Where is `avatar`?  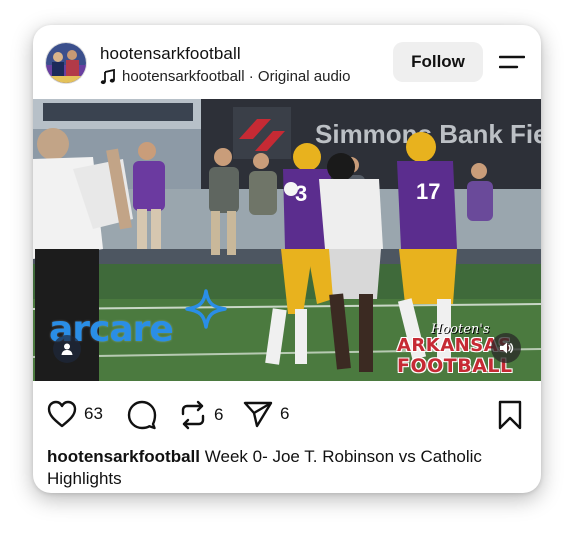
avatar is located at coordinates (66, 63).